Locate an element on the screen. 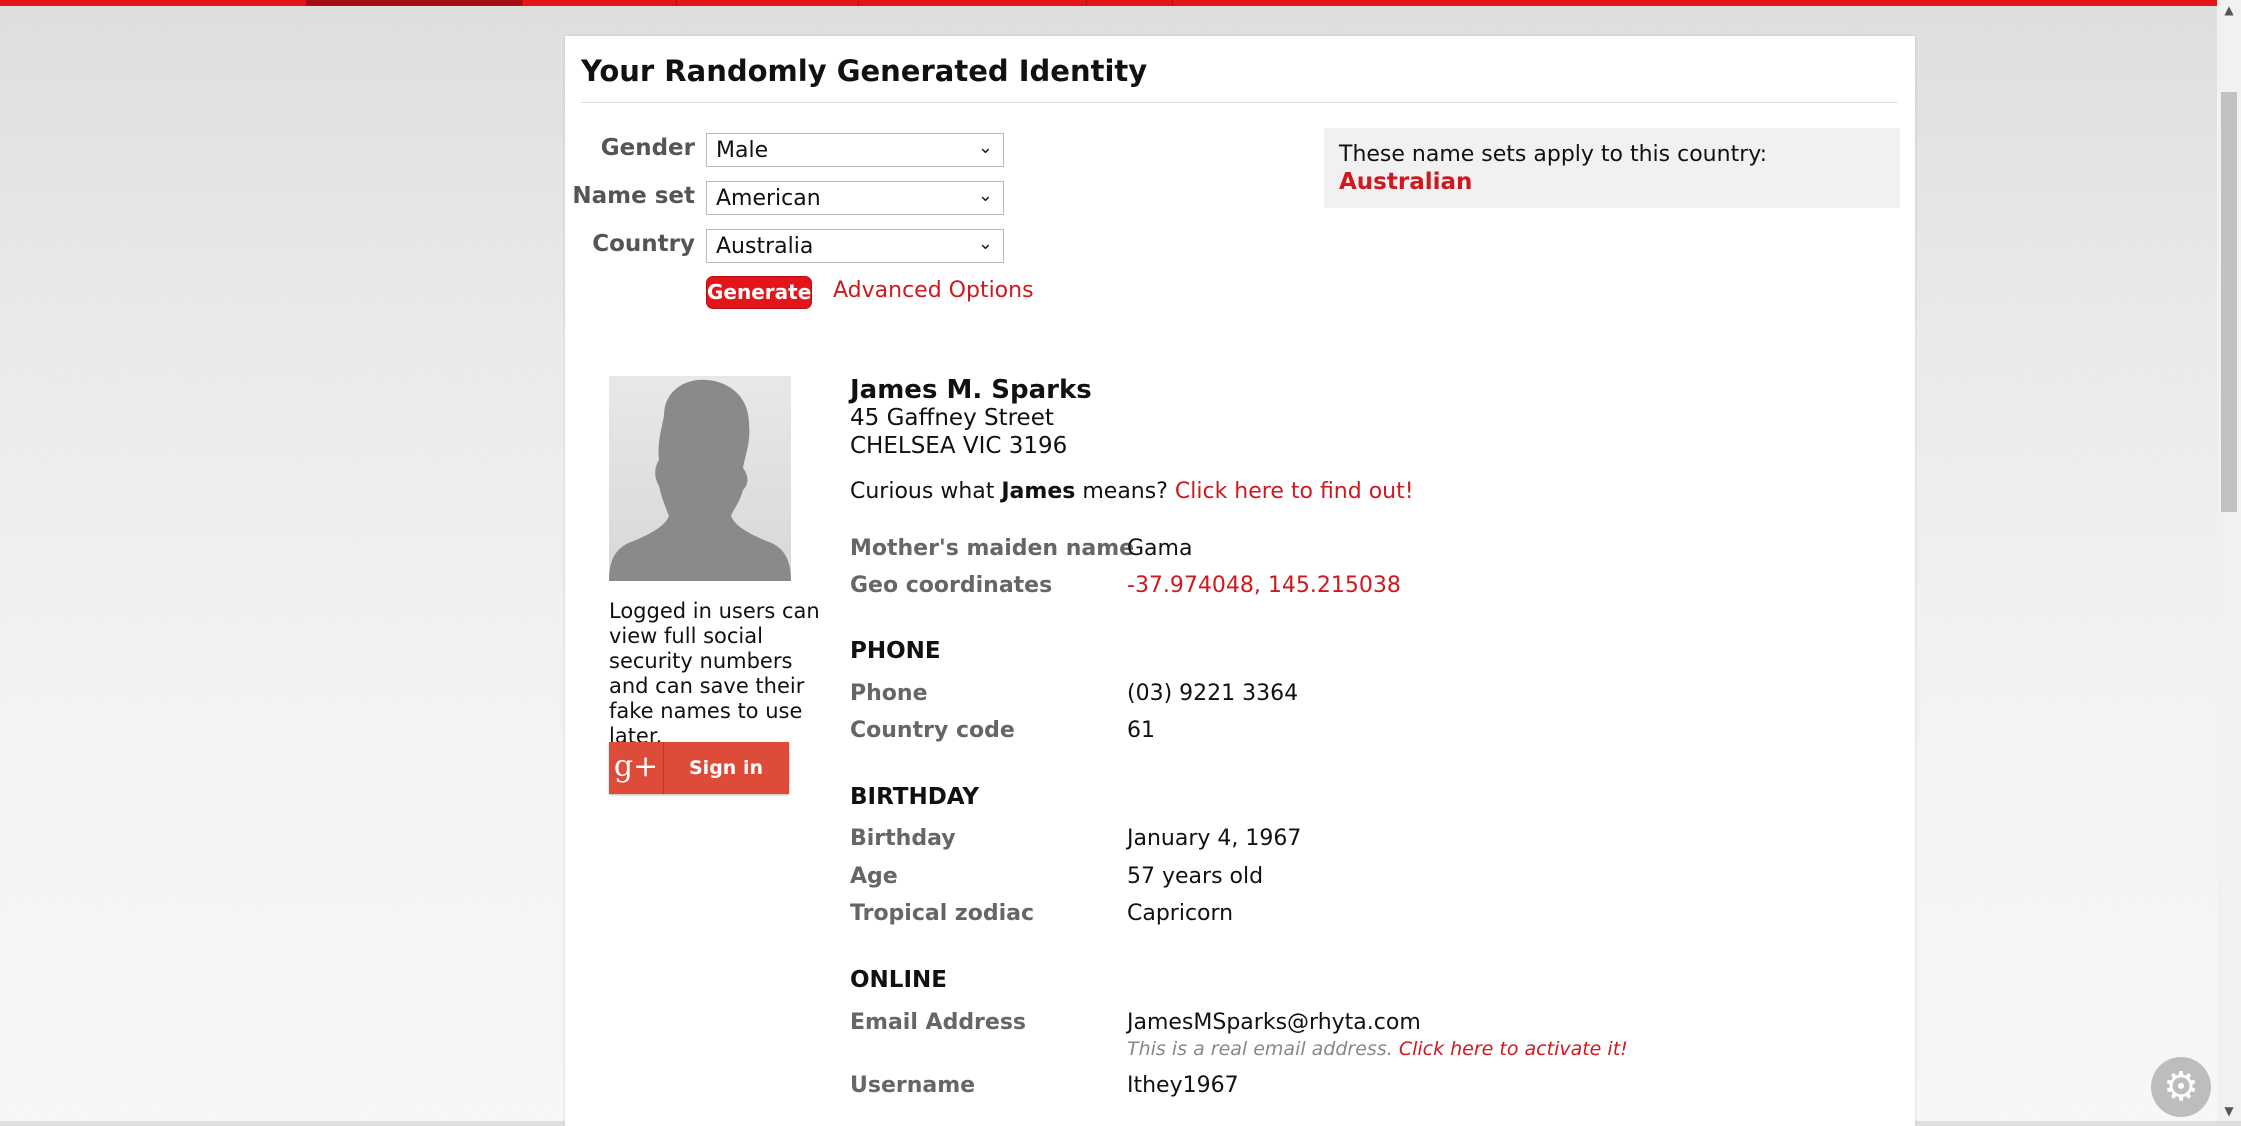  top-nav-bar is located at coordinates (1108, 3).